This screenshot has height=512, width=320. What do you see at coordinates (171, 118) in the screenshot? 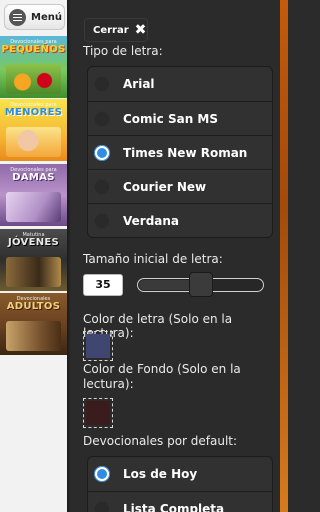
I see `font-option-label: Comic San MS` at bounding box center [171, 118].